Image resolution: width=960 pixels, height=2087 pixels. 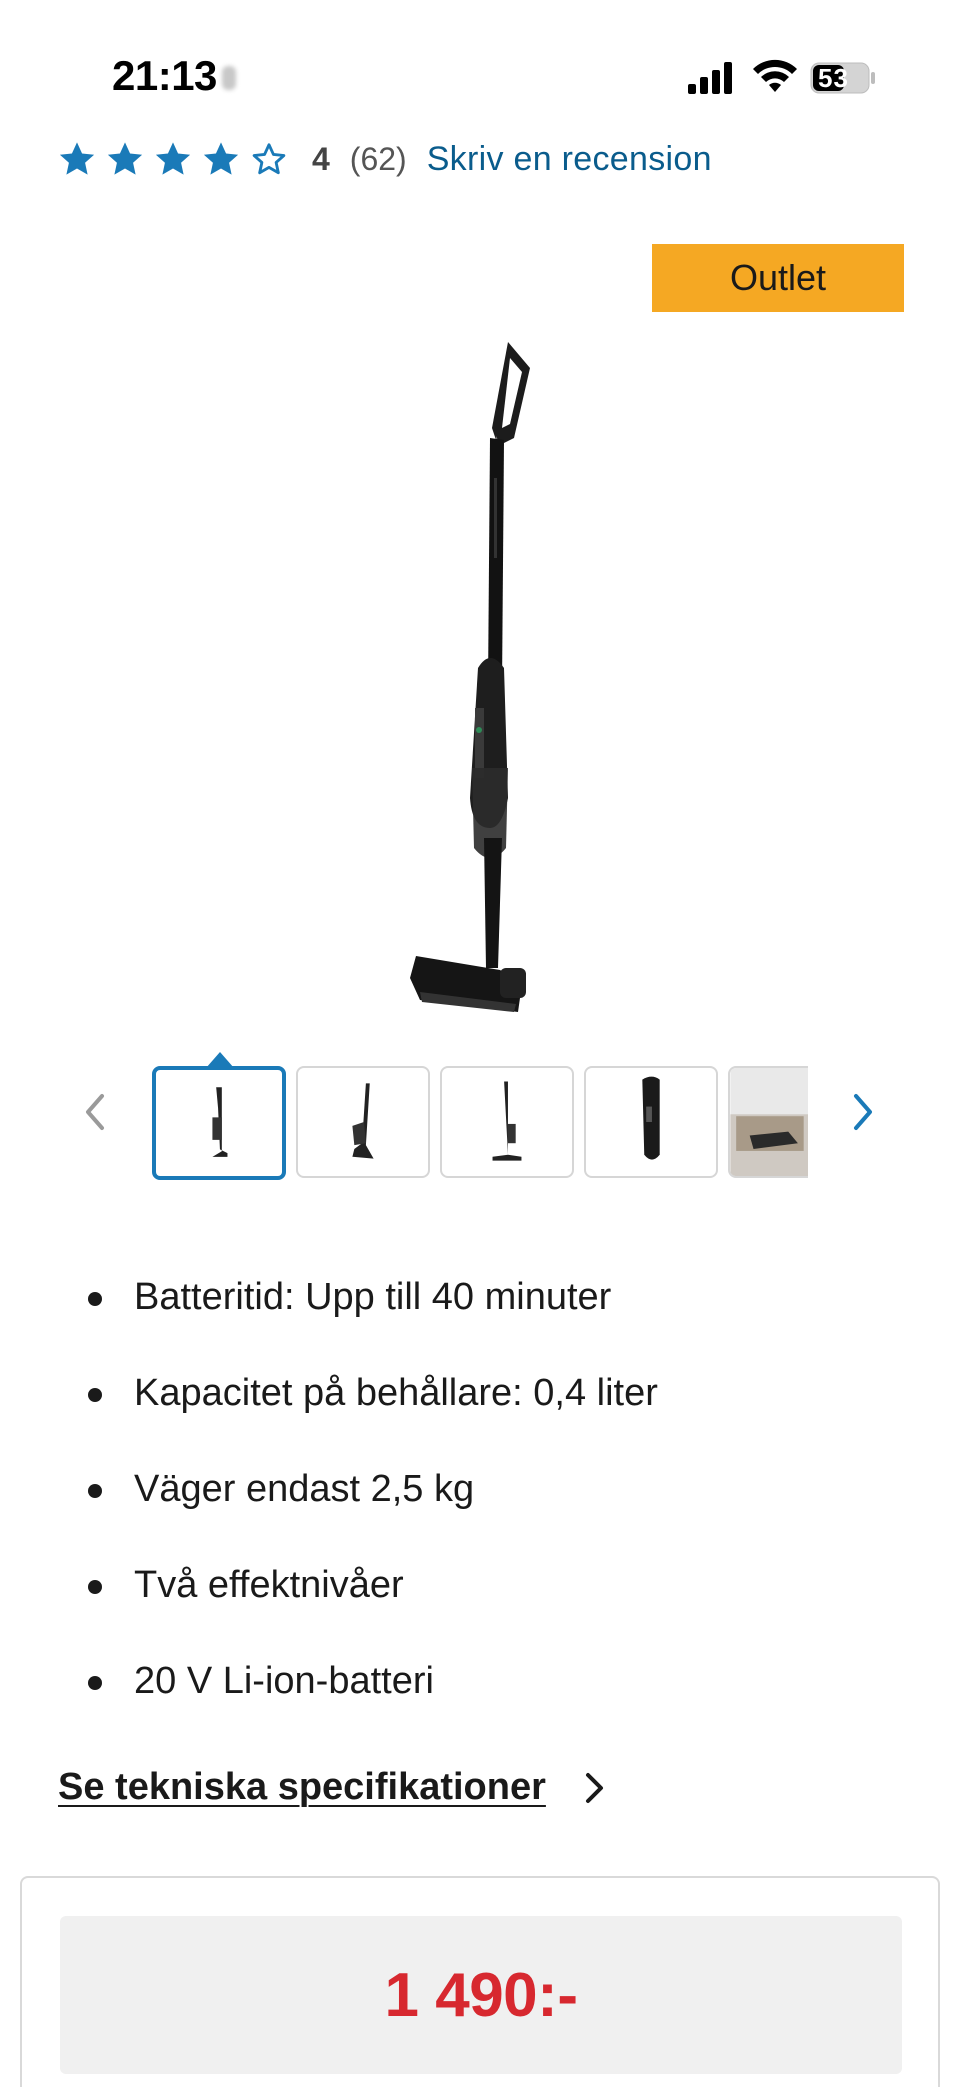 I want to click on feature-text: 20 V Li-ion-batteri, so click(x=284, y=1681).